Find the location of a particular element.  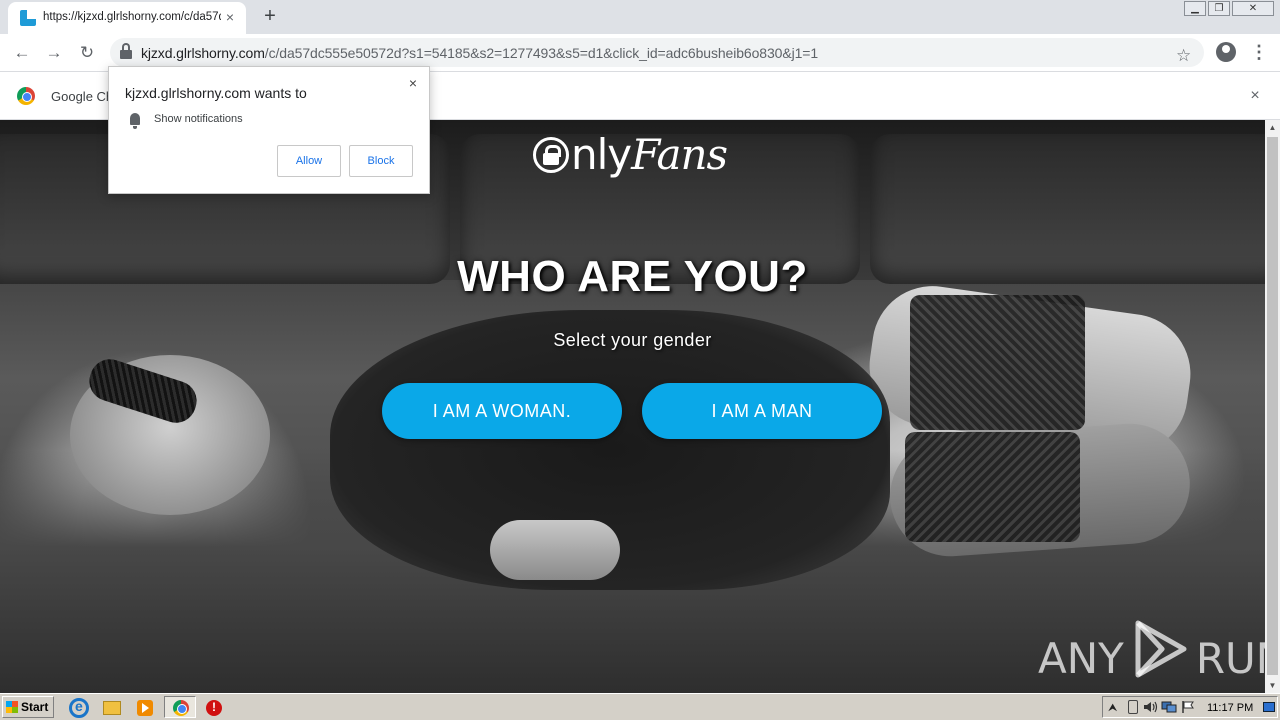

page-scrollbar: ▲ ▼ is located at coordinates (1272, 406).